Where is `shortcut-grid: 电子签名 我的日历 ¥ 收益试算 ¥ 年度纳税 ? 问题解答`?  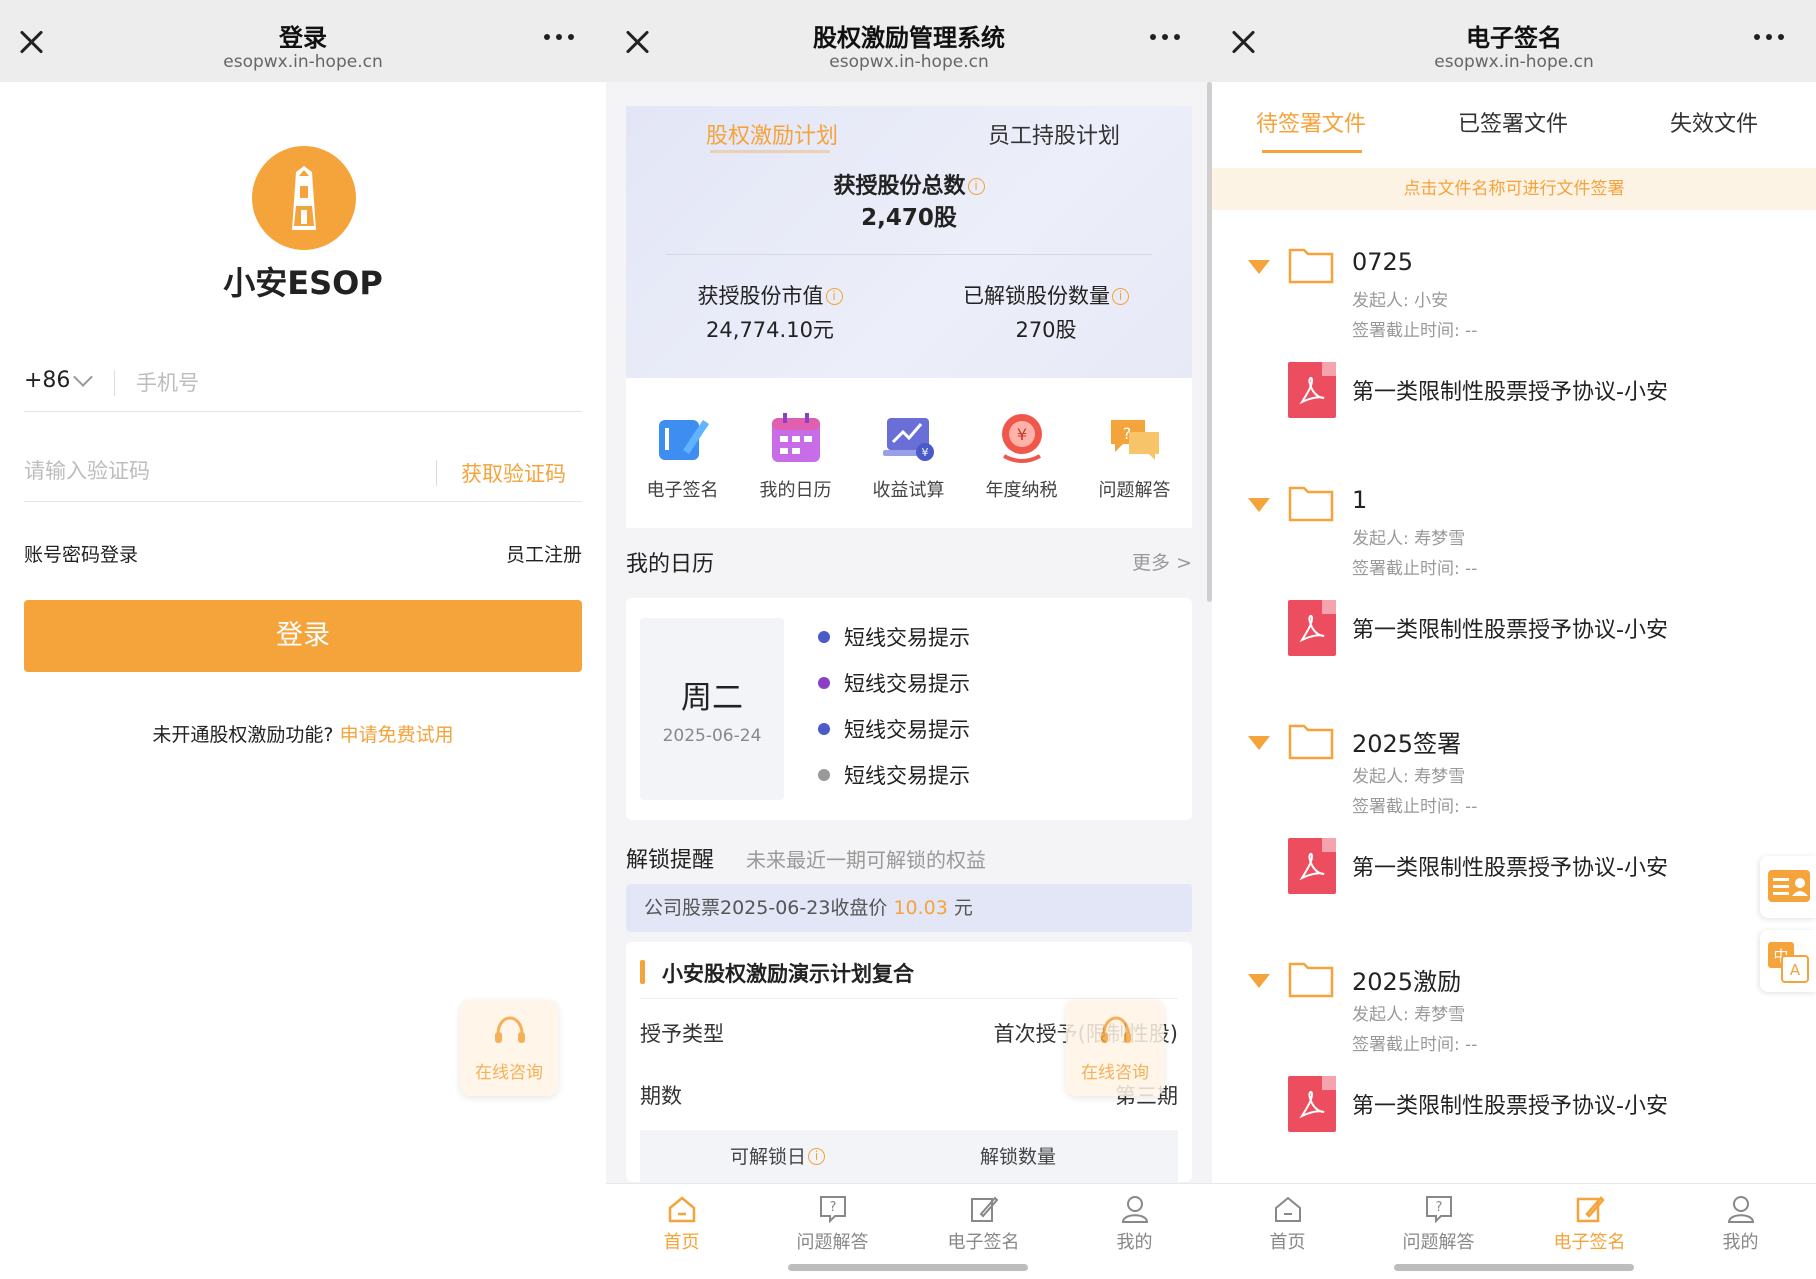 shortcut-grid: 电子签名 我的日历 ¥ 收益试算 ¥ 年度纳税 ? 问题解答 is located at coordinates (909, 453).